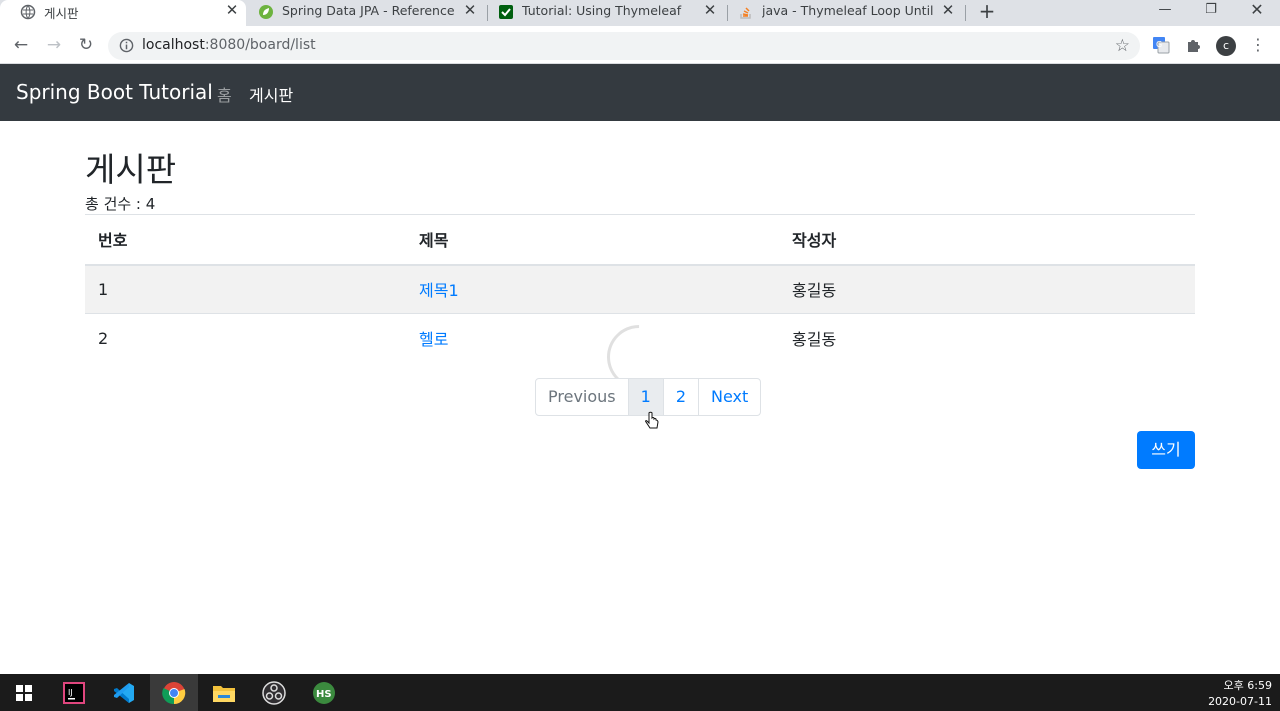 The height and width of the screenshot is (711, 1280). I want to click on header-title: 제목, so click(592, 240).